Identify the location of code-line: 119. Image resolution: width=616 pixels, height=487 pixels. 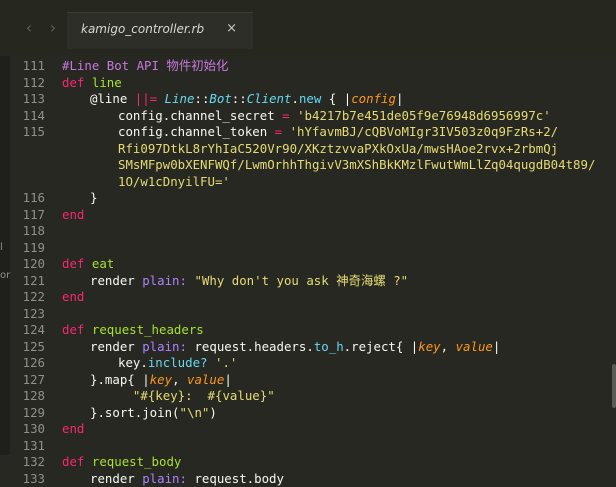
(308, 248).